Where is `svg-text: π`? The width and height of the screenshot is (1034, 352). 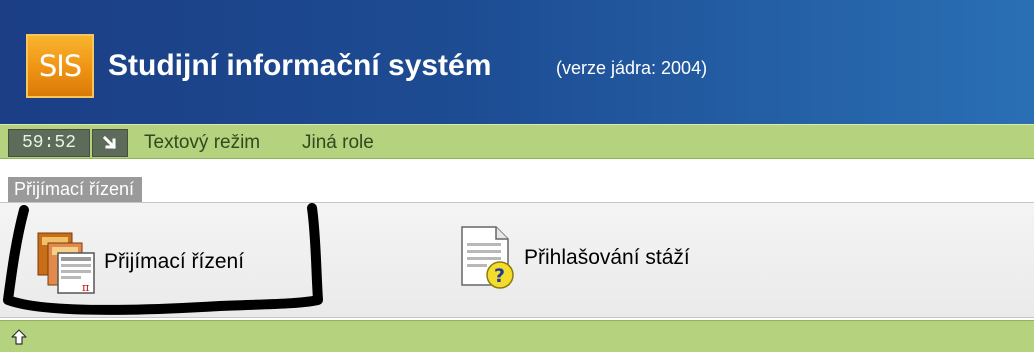
svg-text: π is located at coordinates (85, 287).